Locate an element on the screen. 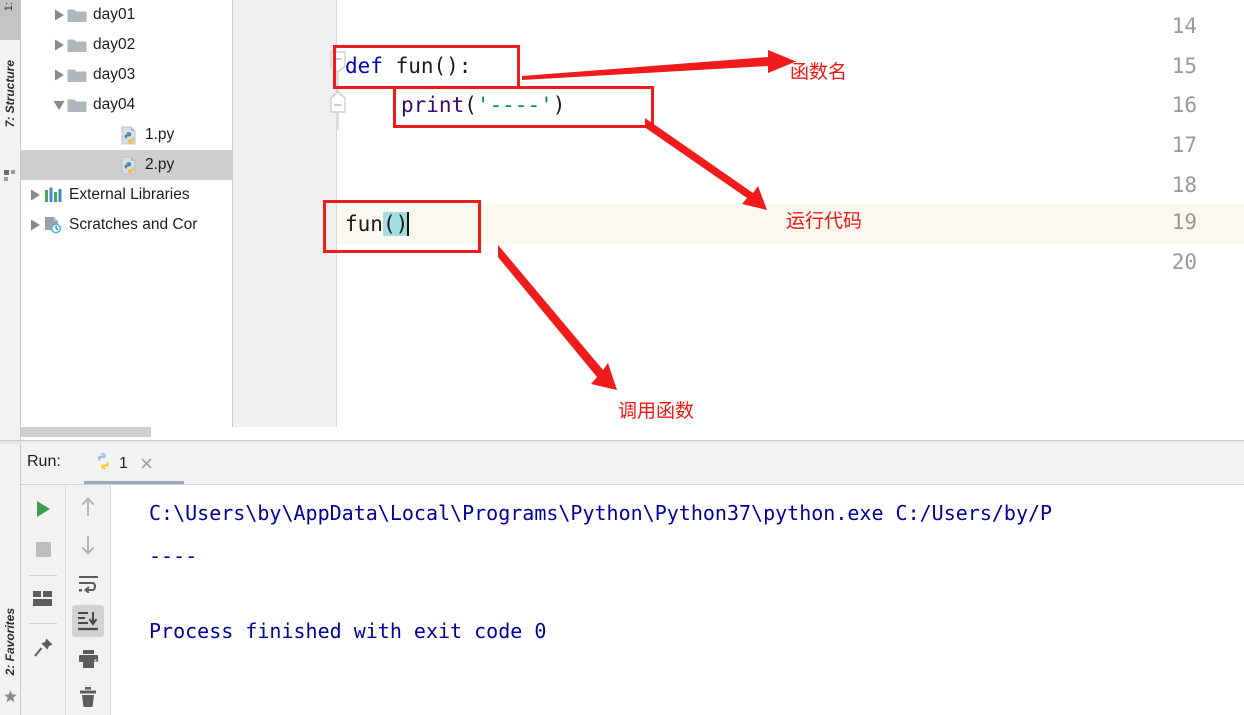  editor-hscroll-strip is located at coordinates (632, 433).